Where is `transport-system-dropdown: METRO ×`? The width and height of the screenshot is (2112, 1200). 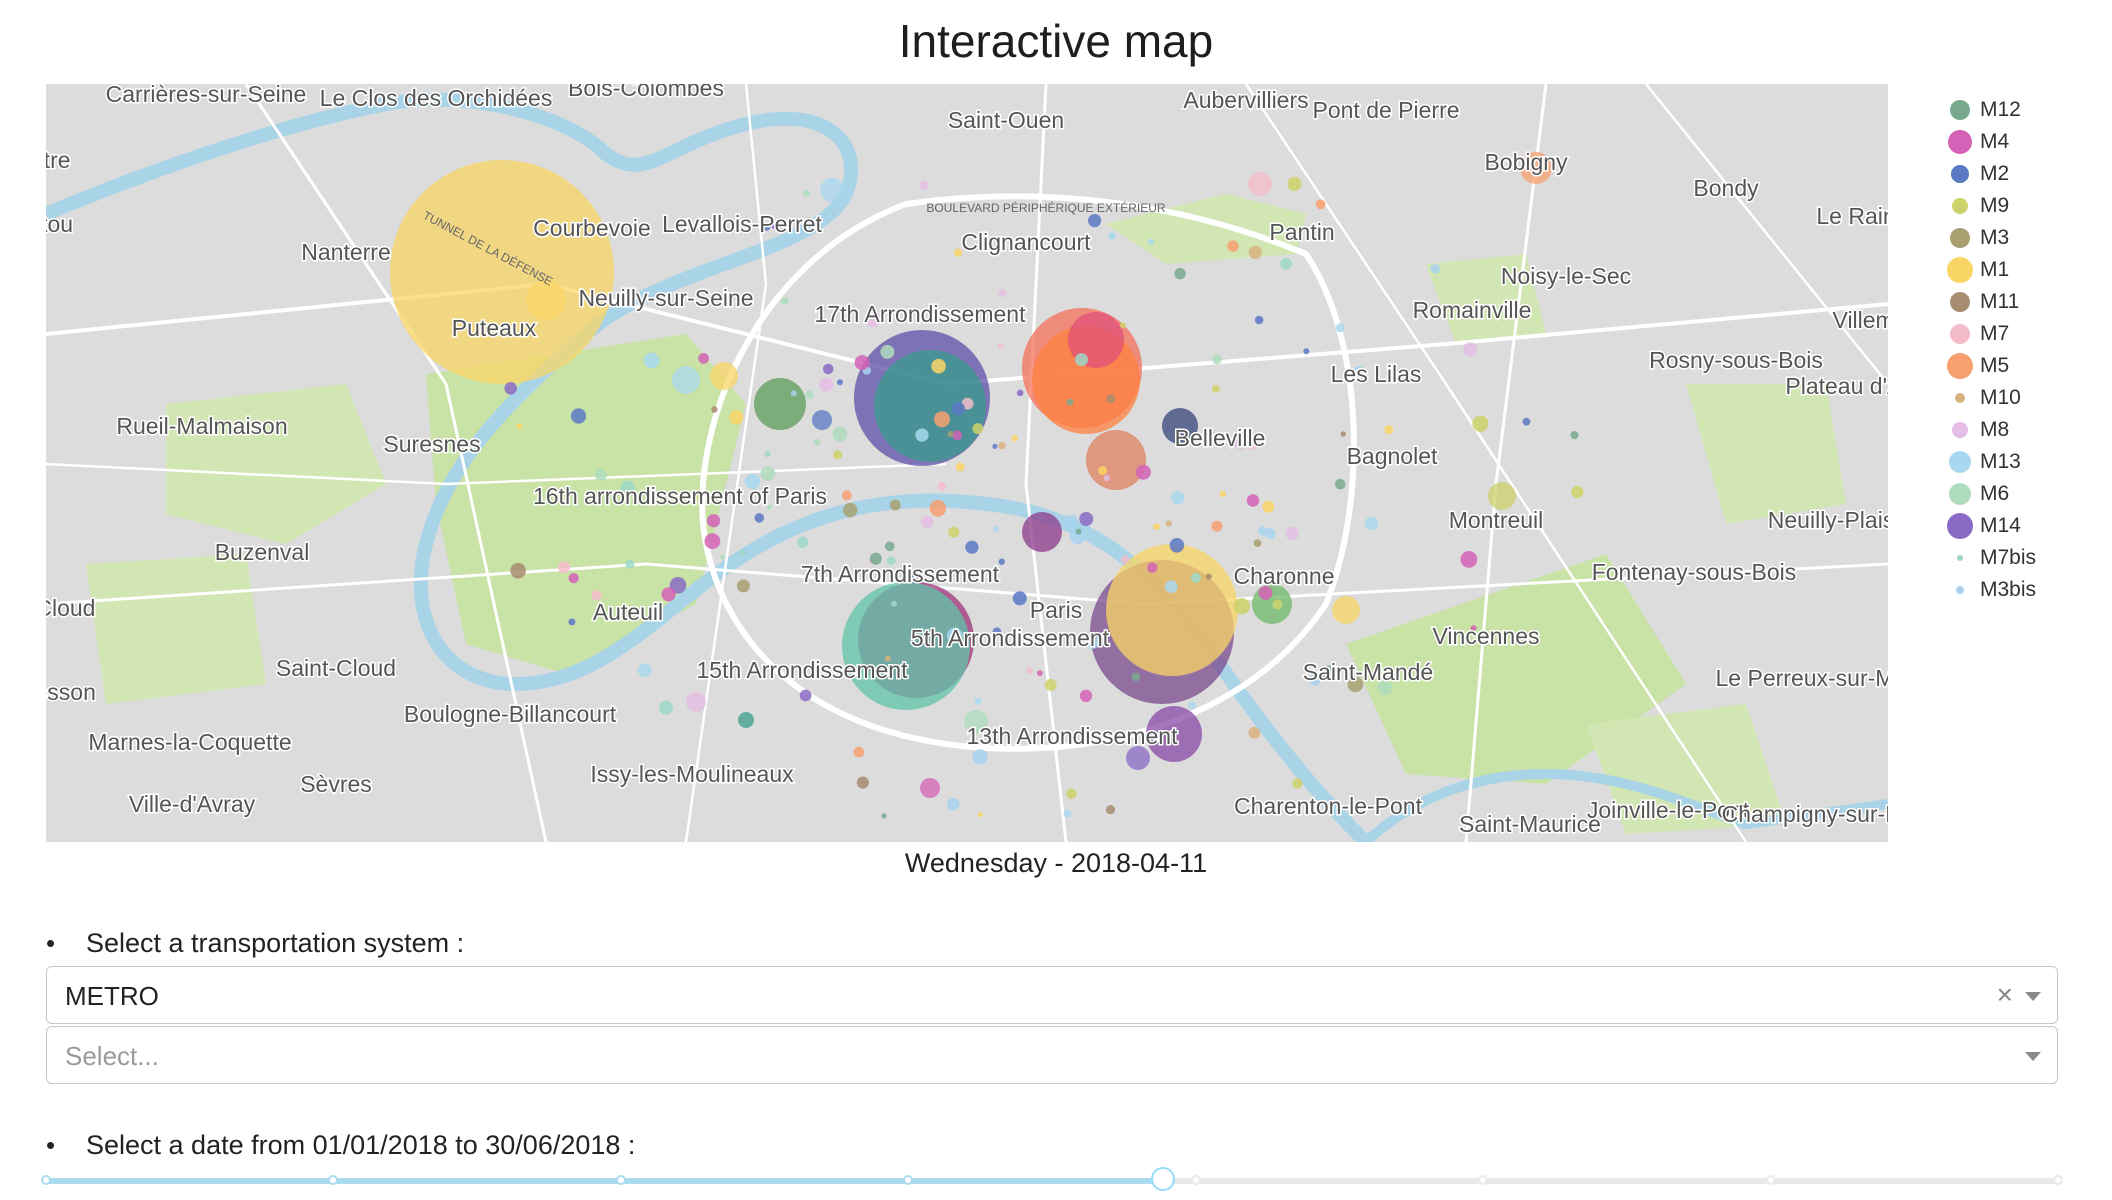 transport-system-dropdown: METRO × is located at coordinates (1052, 995).